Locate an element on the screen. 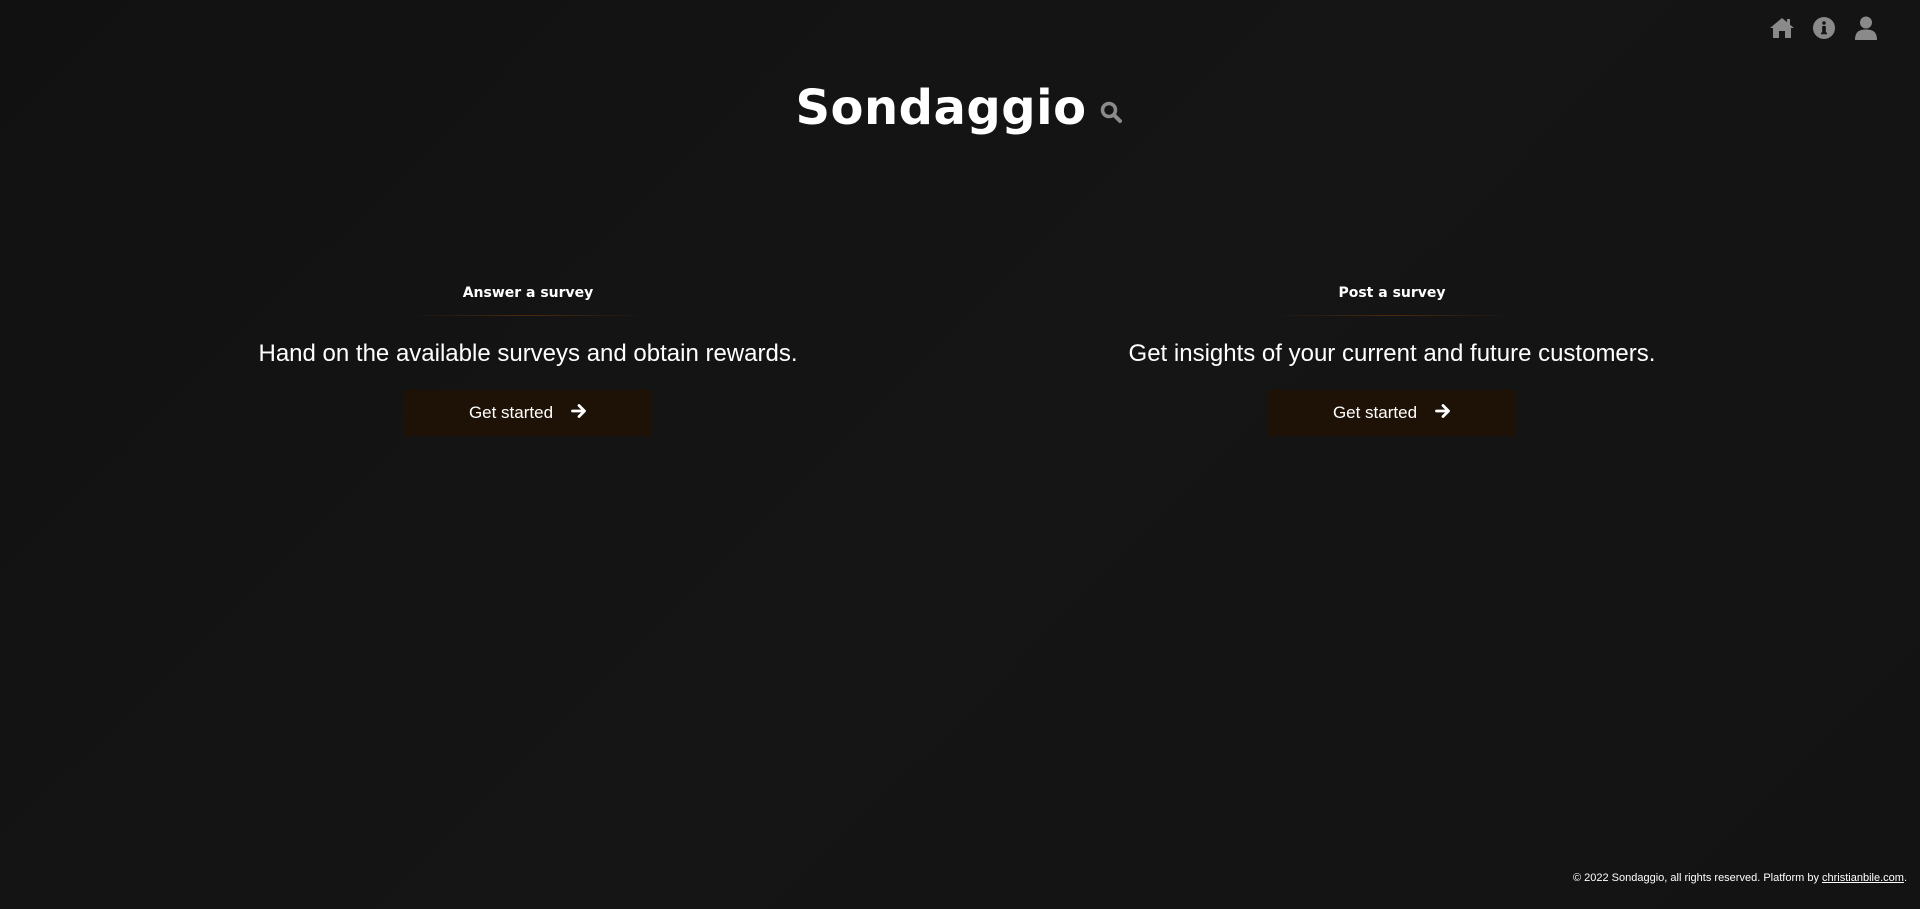 This screenshot has height=909, width=1920. top-nav is located at coordinates (1824, 28).